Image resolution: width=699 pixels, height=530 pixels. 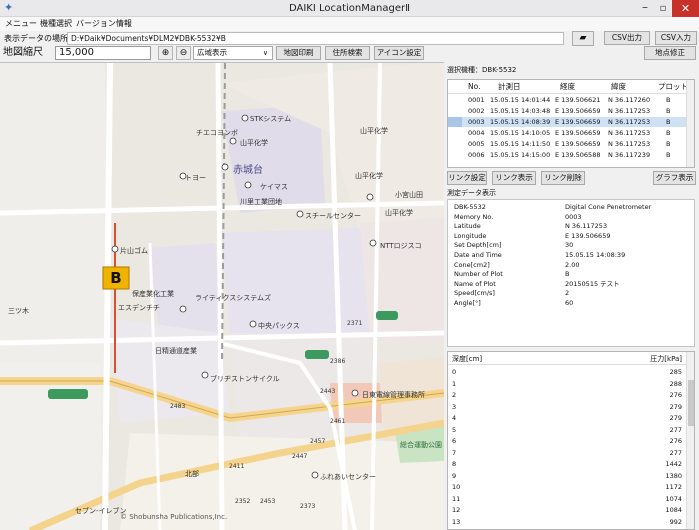 What do you see at coordinates (673, 475) in the screenshot?
I see `cell-pressure: 1380` at bounding box center [673, 475].